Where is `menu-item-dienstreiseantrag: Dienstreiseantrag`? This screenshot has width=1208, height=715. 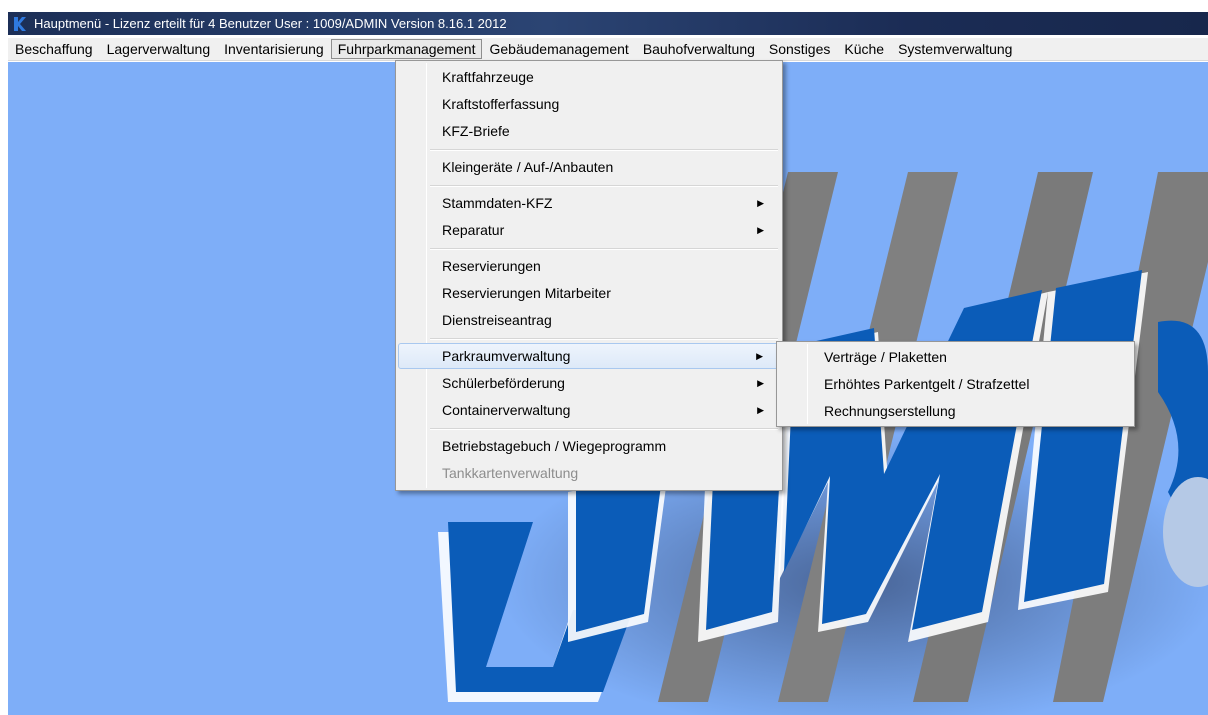
menu-item-dienstreiseantrag: Dienstreiseantrag is located at coordinates (589, 320).